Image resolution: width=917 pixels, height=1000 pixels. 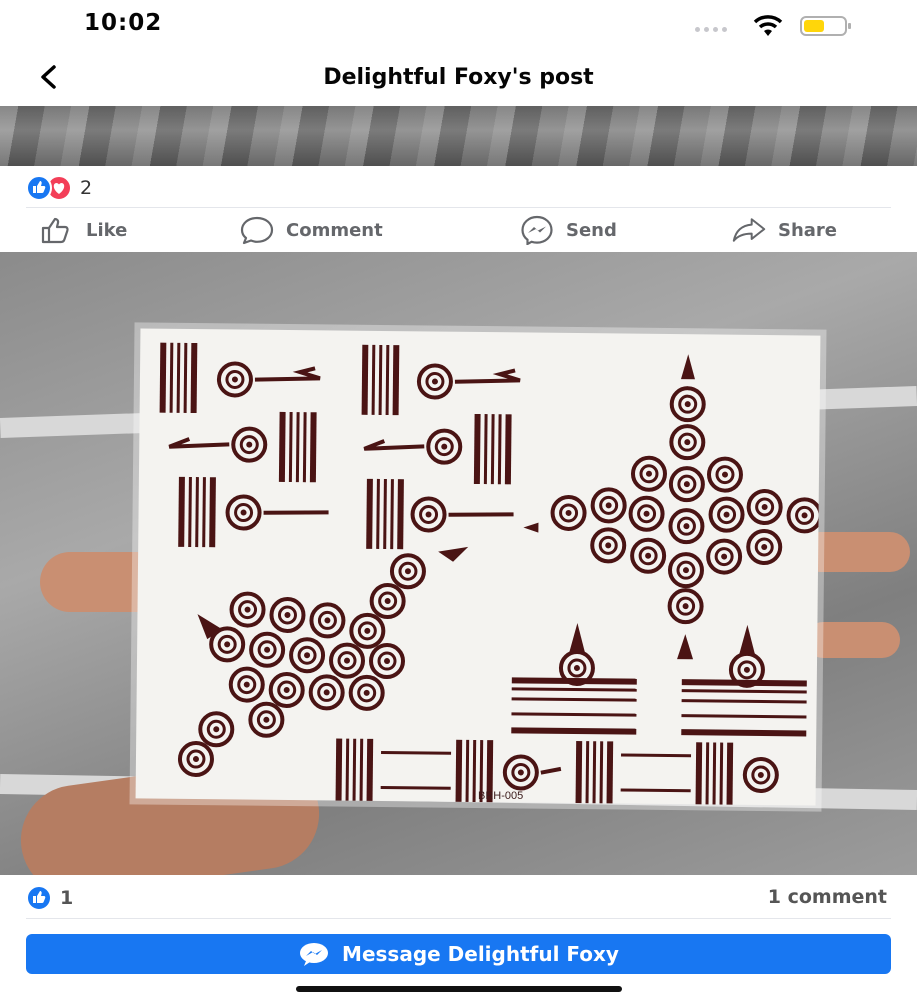 I want to click on photo-reaction-summary: 1, so click(x=50, y=898).